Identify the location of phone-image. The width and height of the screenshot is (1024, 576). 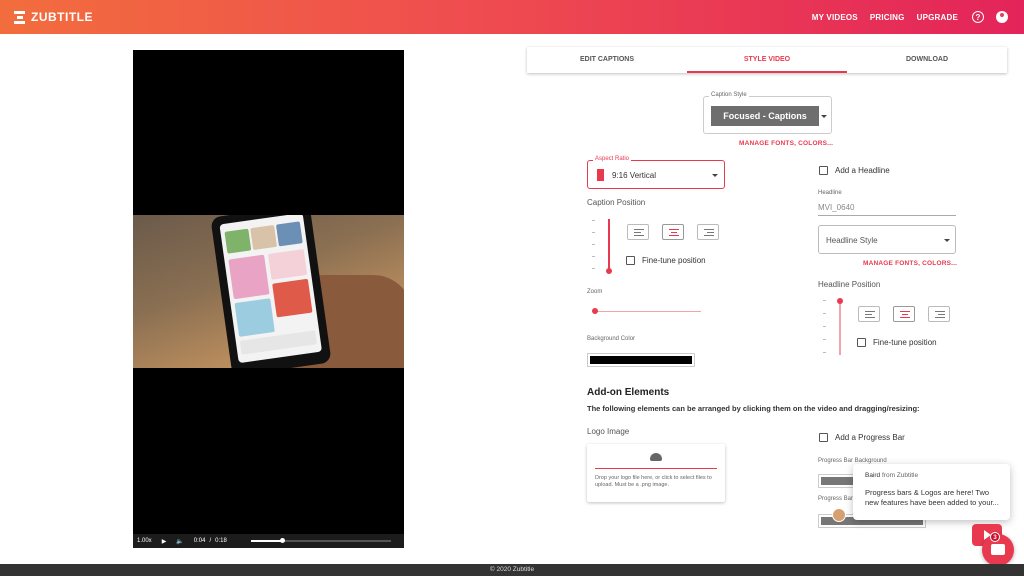
(271, 291).